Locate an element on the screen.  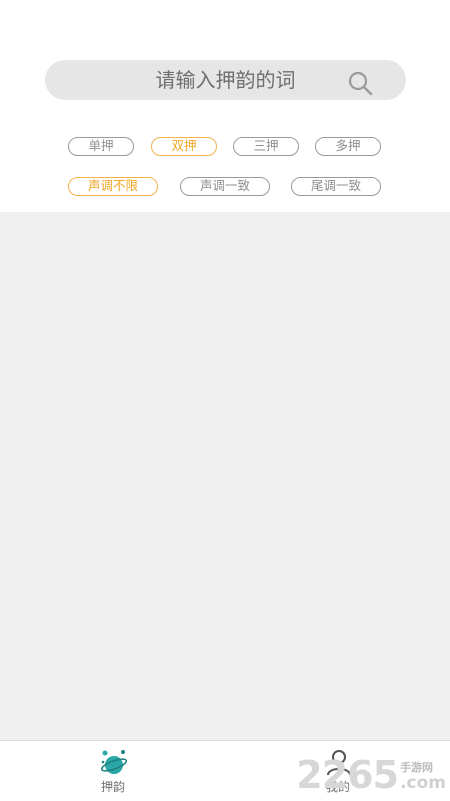
watermark-number: 2265 is located at coordinates (347, 775).